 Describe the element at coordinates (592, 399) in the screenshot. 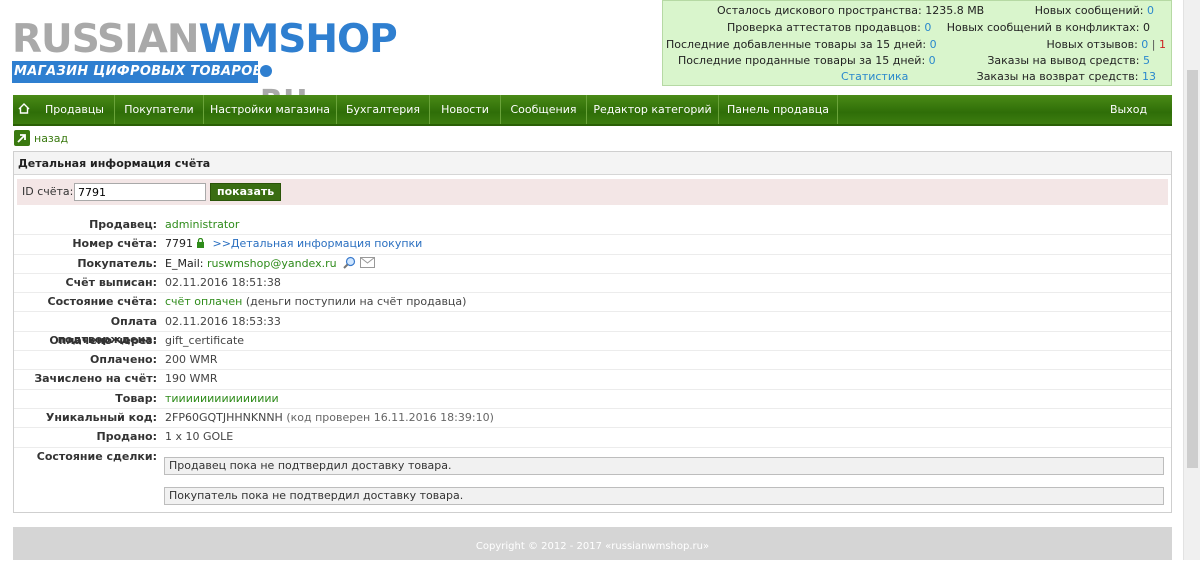

I see `detail-row-product: Товар: тиииииииииииииии` at that location.